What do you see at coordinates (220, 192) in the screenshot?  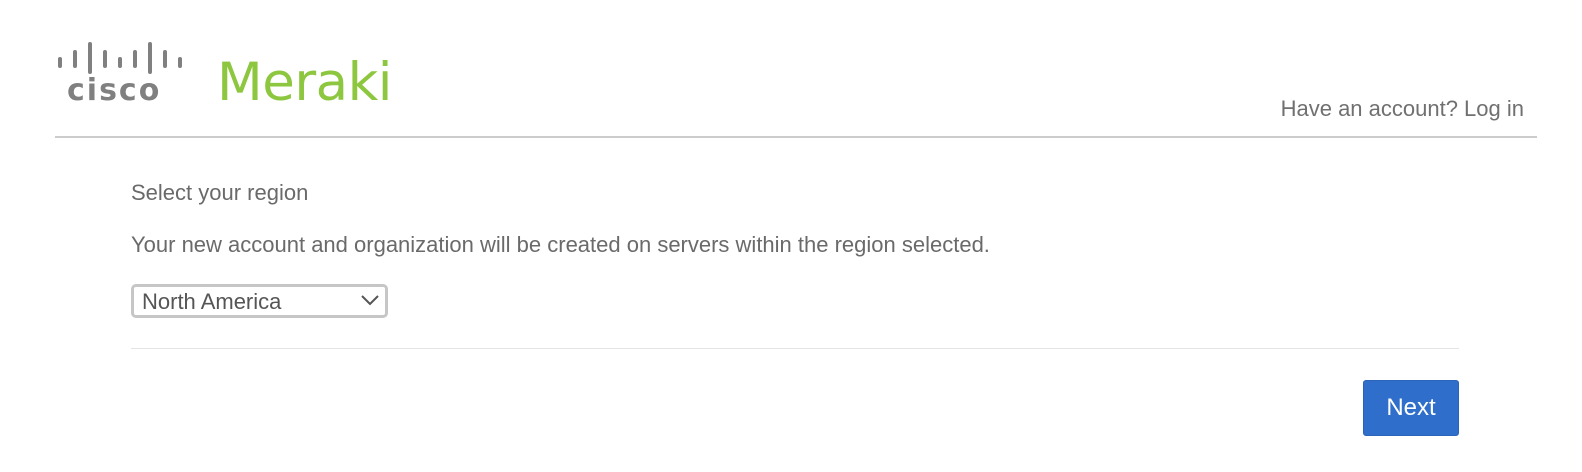 I see `section-title: Select your region` at bounding box center [220, 192].